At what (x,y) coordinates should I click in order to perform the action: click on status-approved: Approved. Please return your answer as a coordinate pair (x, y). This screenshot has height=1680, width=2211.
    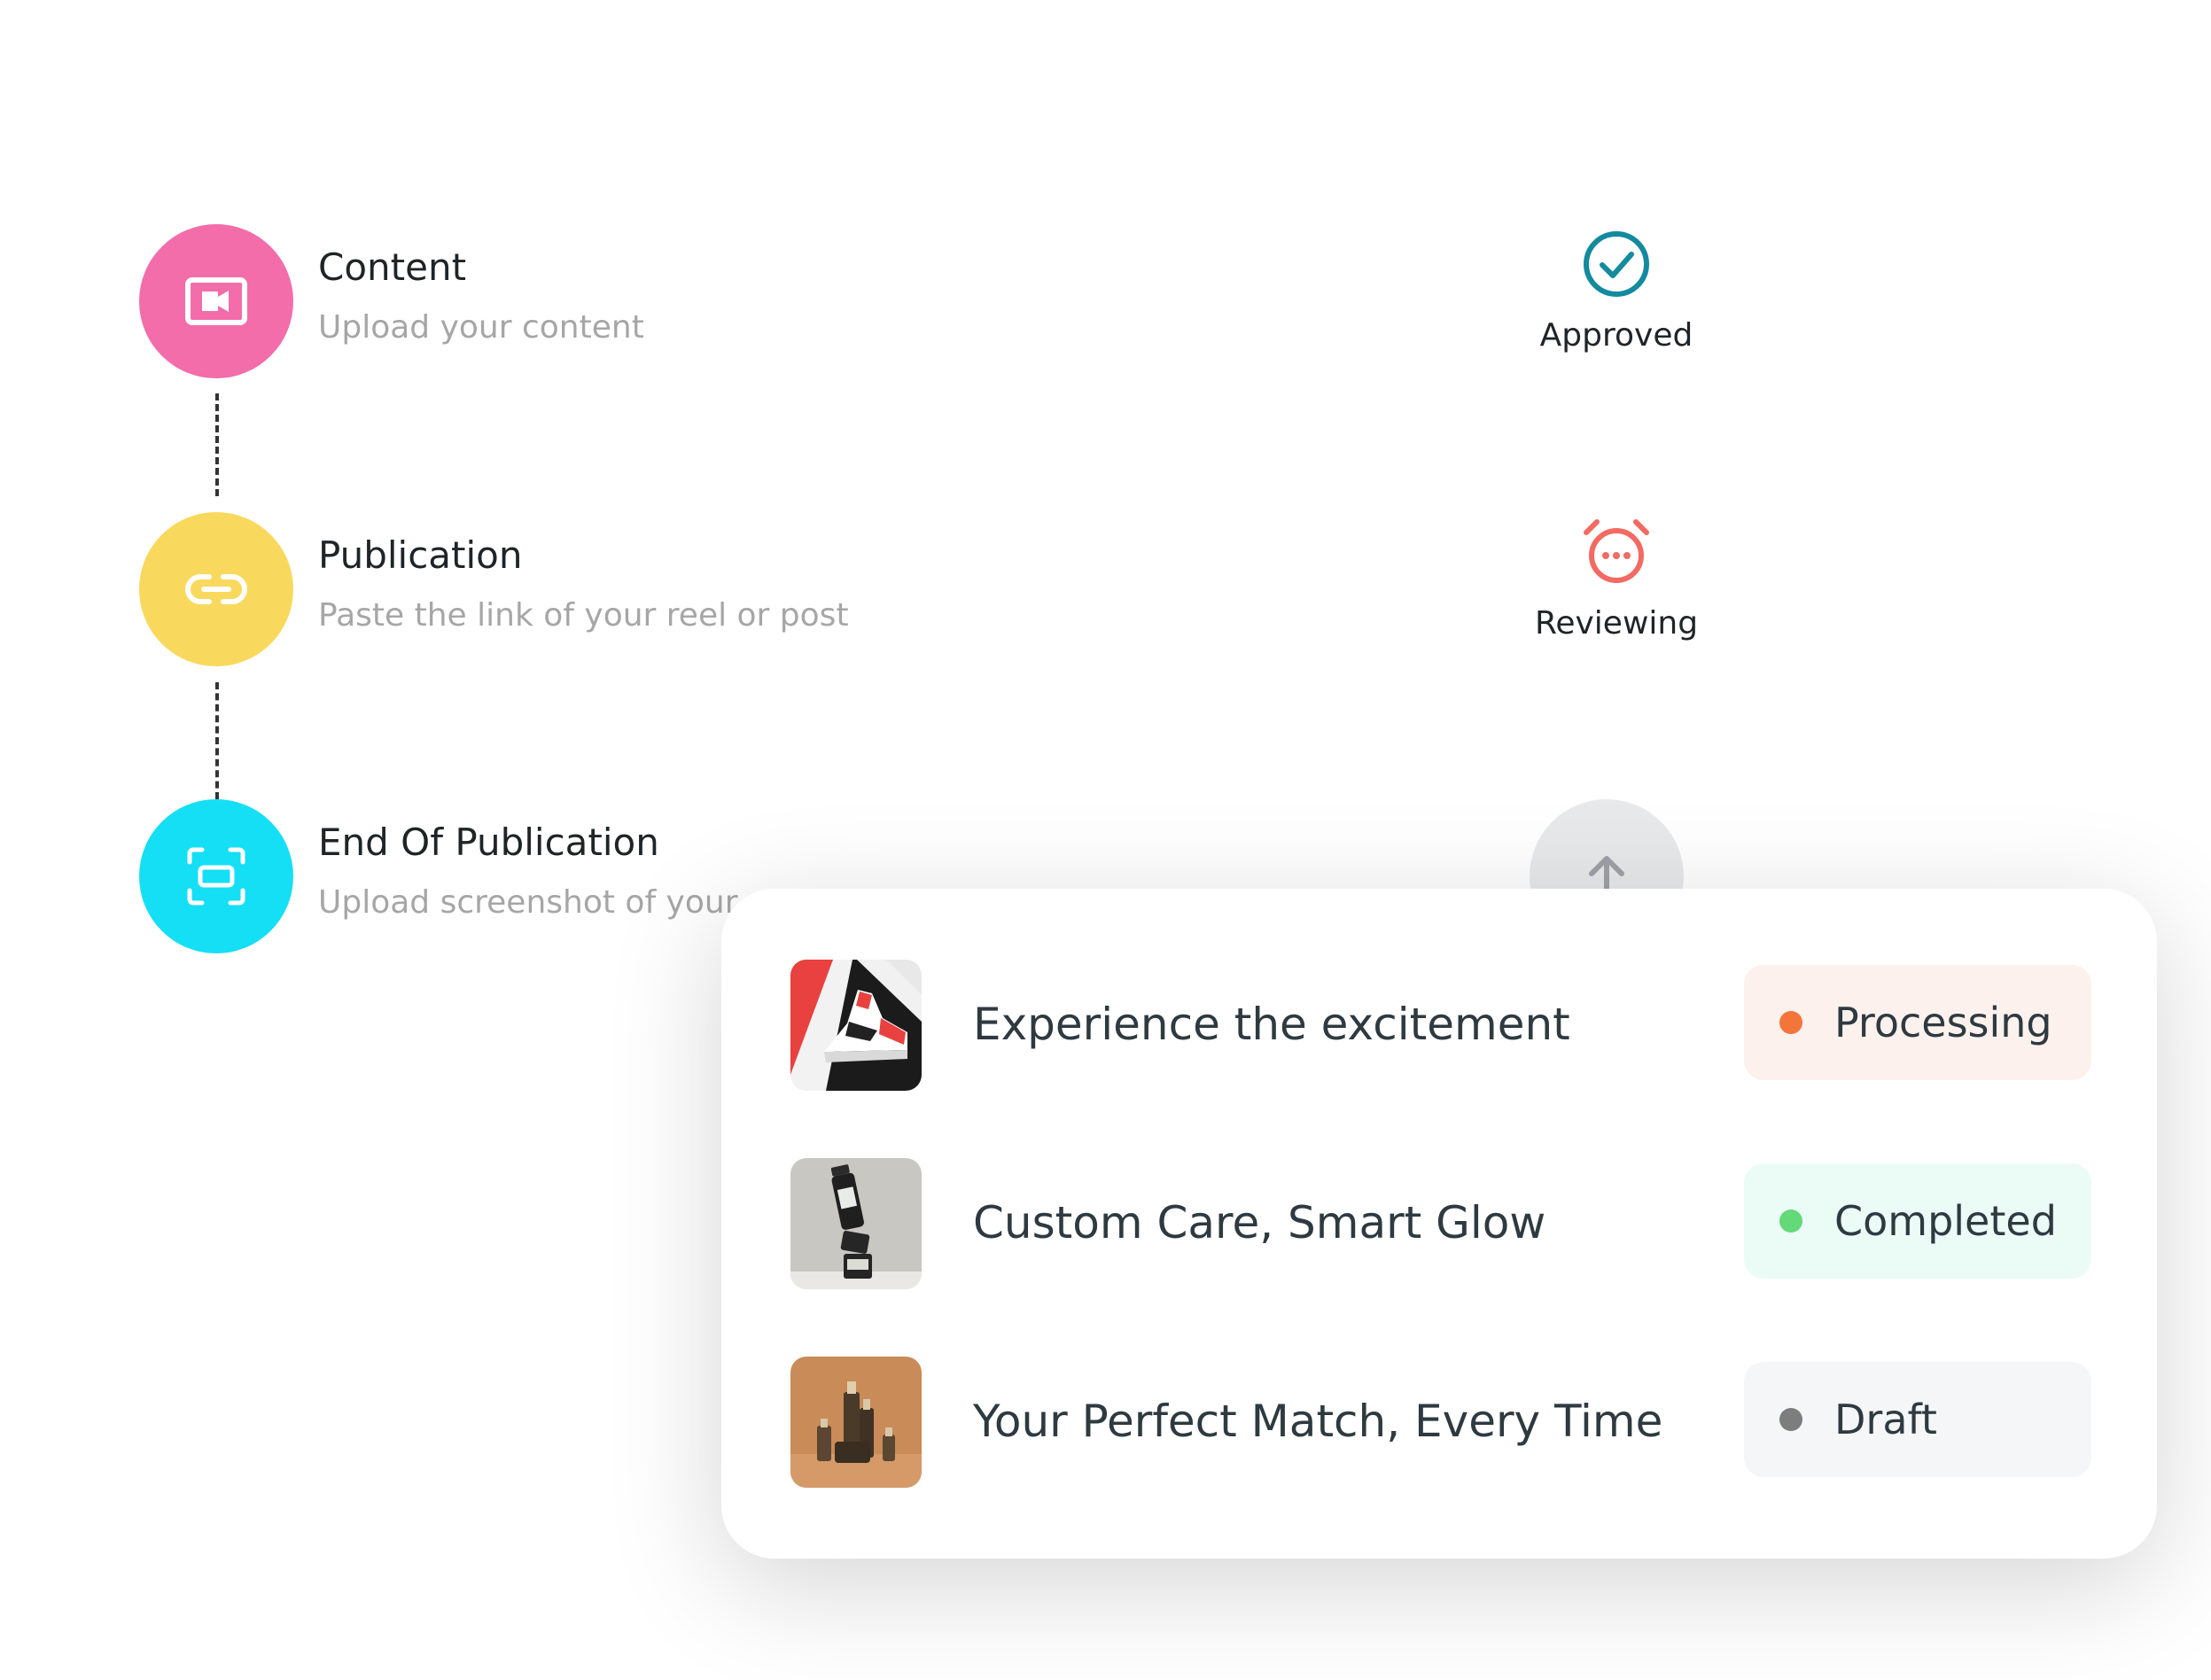
    Looking at the image, I should click on (1617, 291).